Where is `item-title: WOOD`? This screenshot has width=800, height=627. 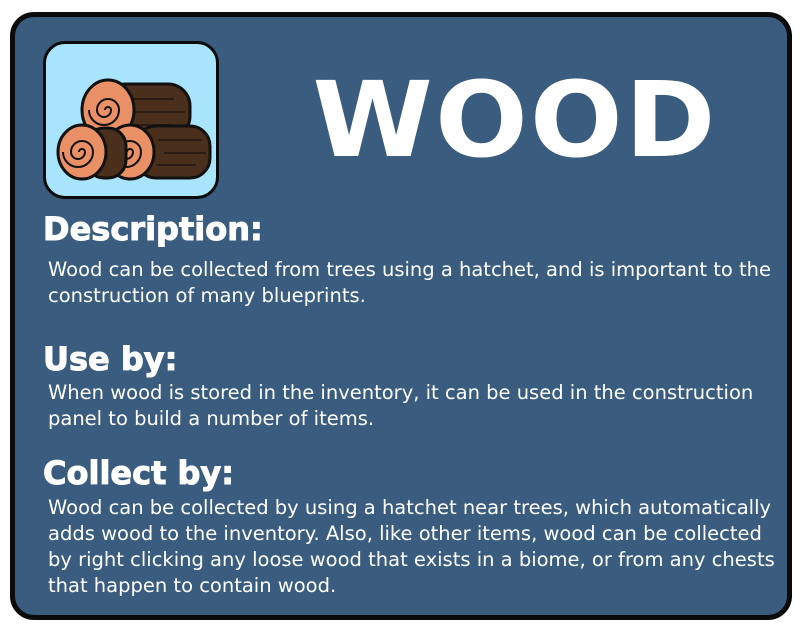
item-title: WOOD is located at coordinates (515, 120).